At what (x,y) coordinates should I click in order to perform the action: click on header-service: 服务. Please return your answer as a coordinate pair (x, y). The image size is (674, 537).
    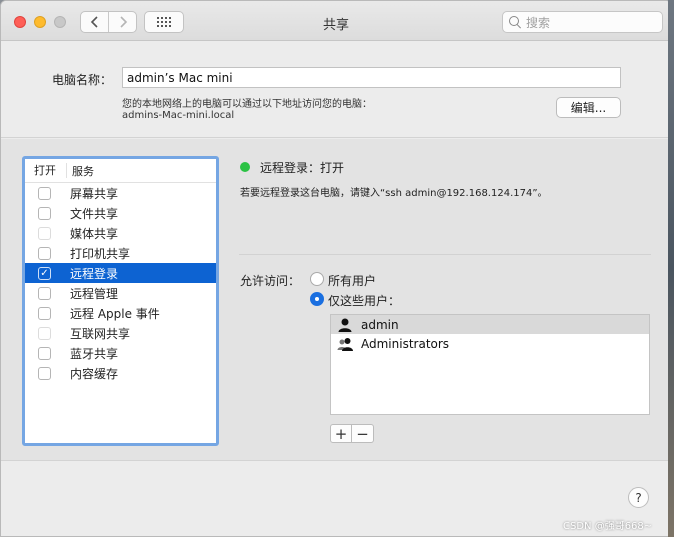
    Looking at the image, I should click on (83, 171).